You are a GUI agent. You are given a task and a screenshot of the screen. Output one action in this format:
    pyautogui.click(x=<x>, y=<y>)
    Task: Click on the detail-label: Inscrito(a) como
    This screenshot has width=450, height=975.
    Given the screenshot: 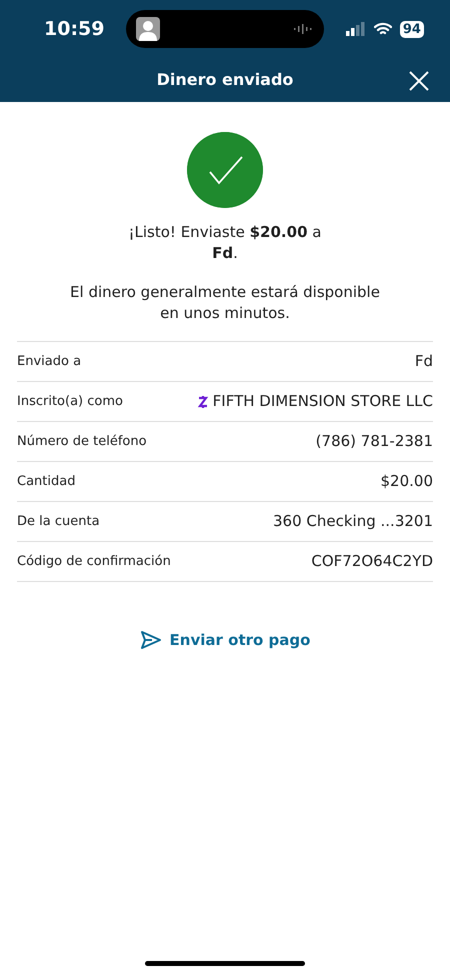 What is the action you would take?
    pyautogui.click(x=70, y=401)
    